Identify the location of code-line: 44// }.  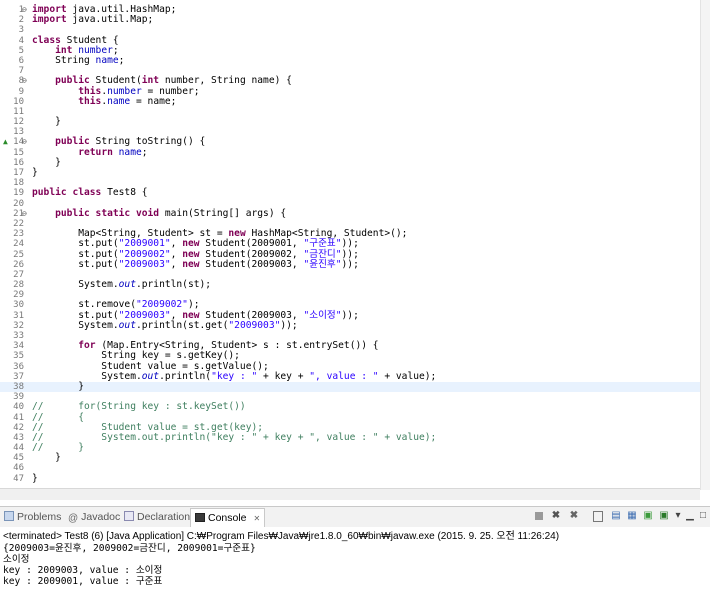
(350, 448).